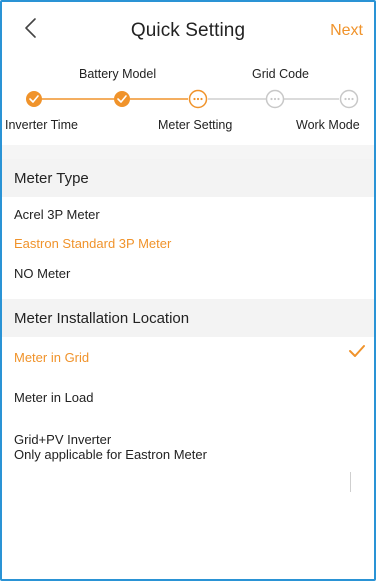  What do you see at coordinates (195, 125) in the screenshot?
I see `step-label-meter-setting: Meter Setting` at bounding box center [195, 125].